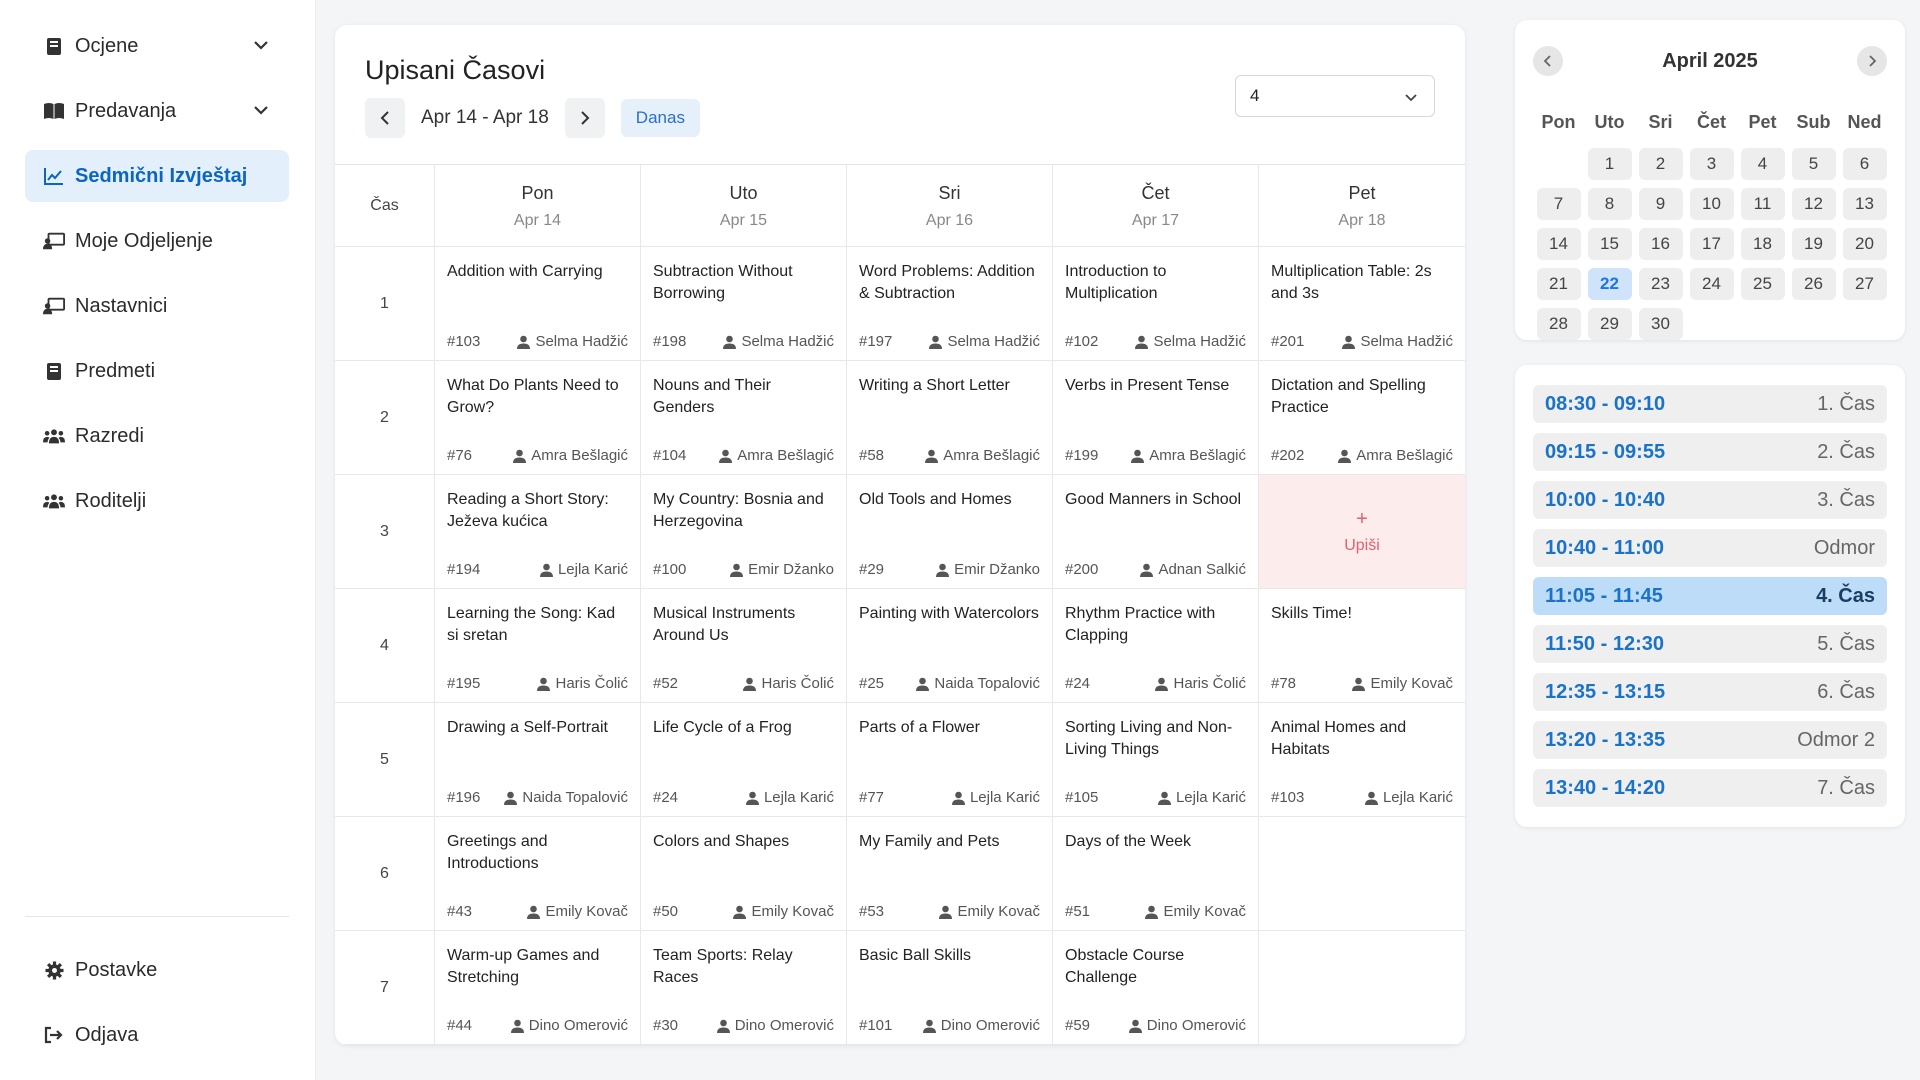  I want to click on calendar-day: 16, so click(1660, 244).